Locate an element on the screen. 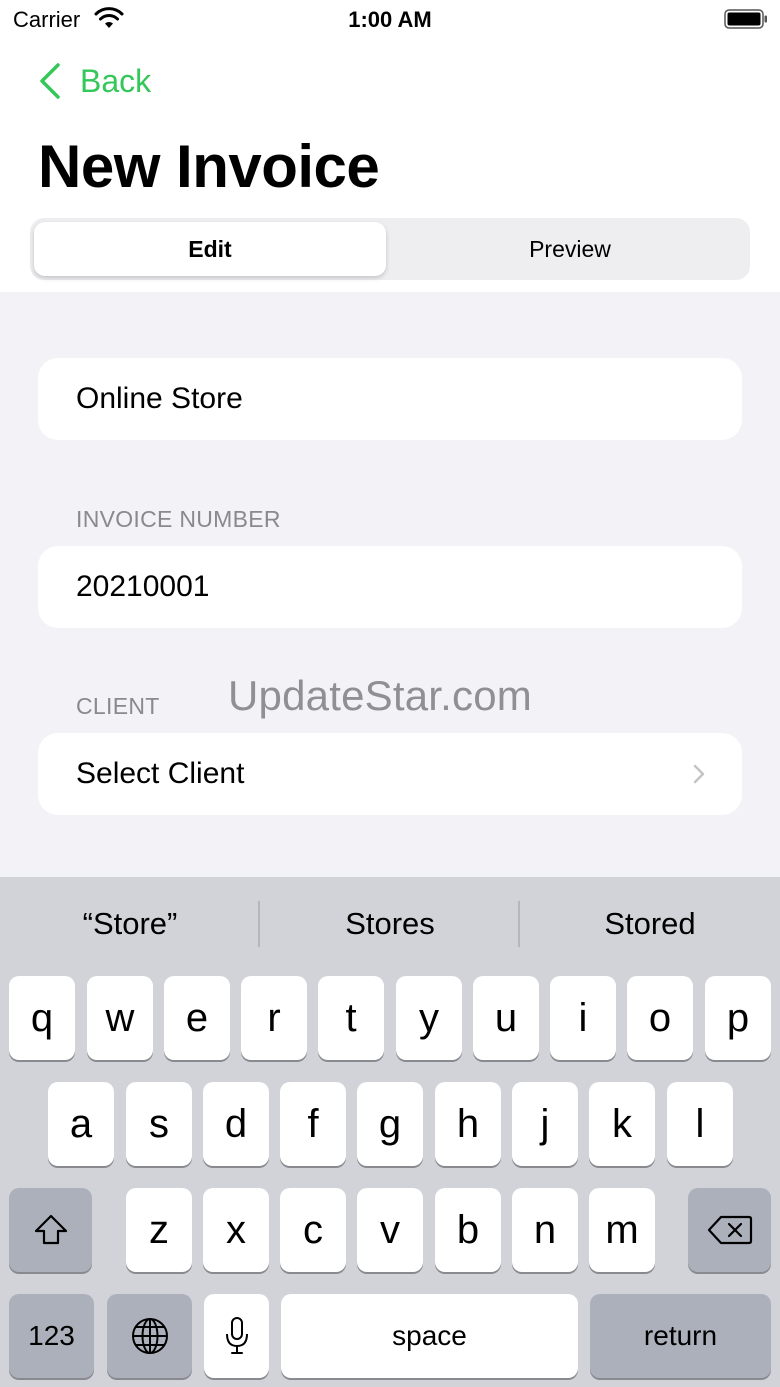  suggestion-2: Stores is located at coordinates (390, 924).